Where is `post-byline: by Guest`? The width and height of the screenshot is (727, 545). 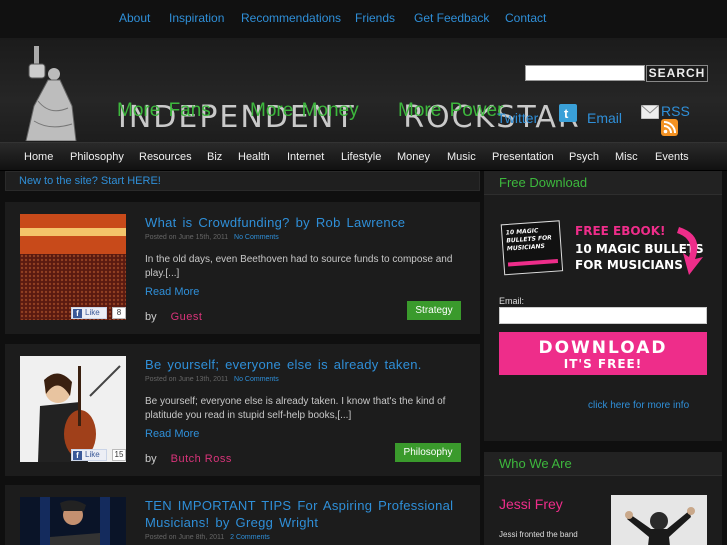 post-byline: by Guest is located at coordinates (173, 317).